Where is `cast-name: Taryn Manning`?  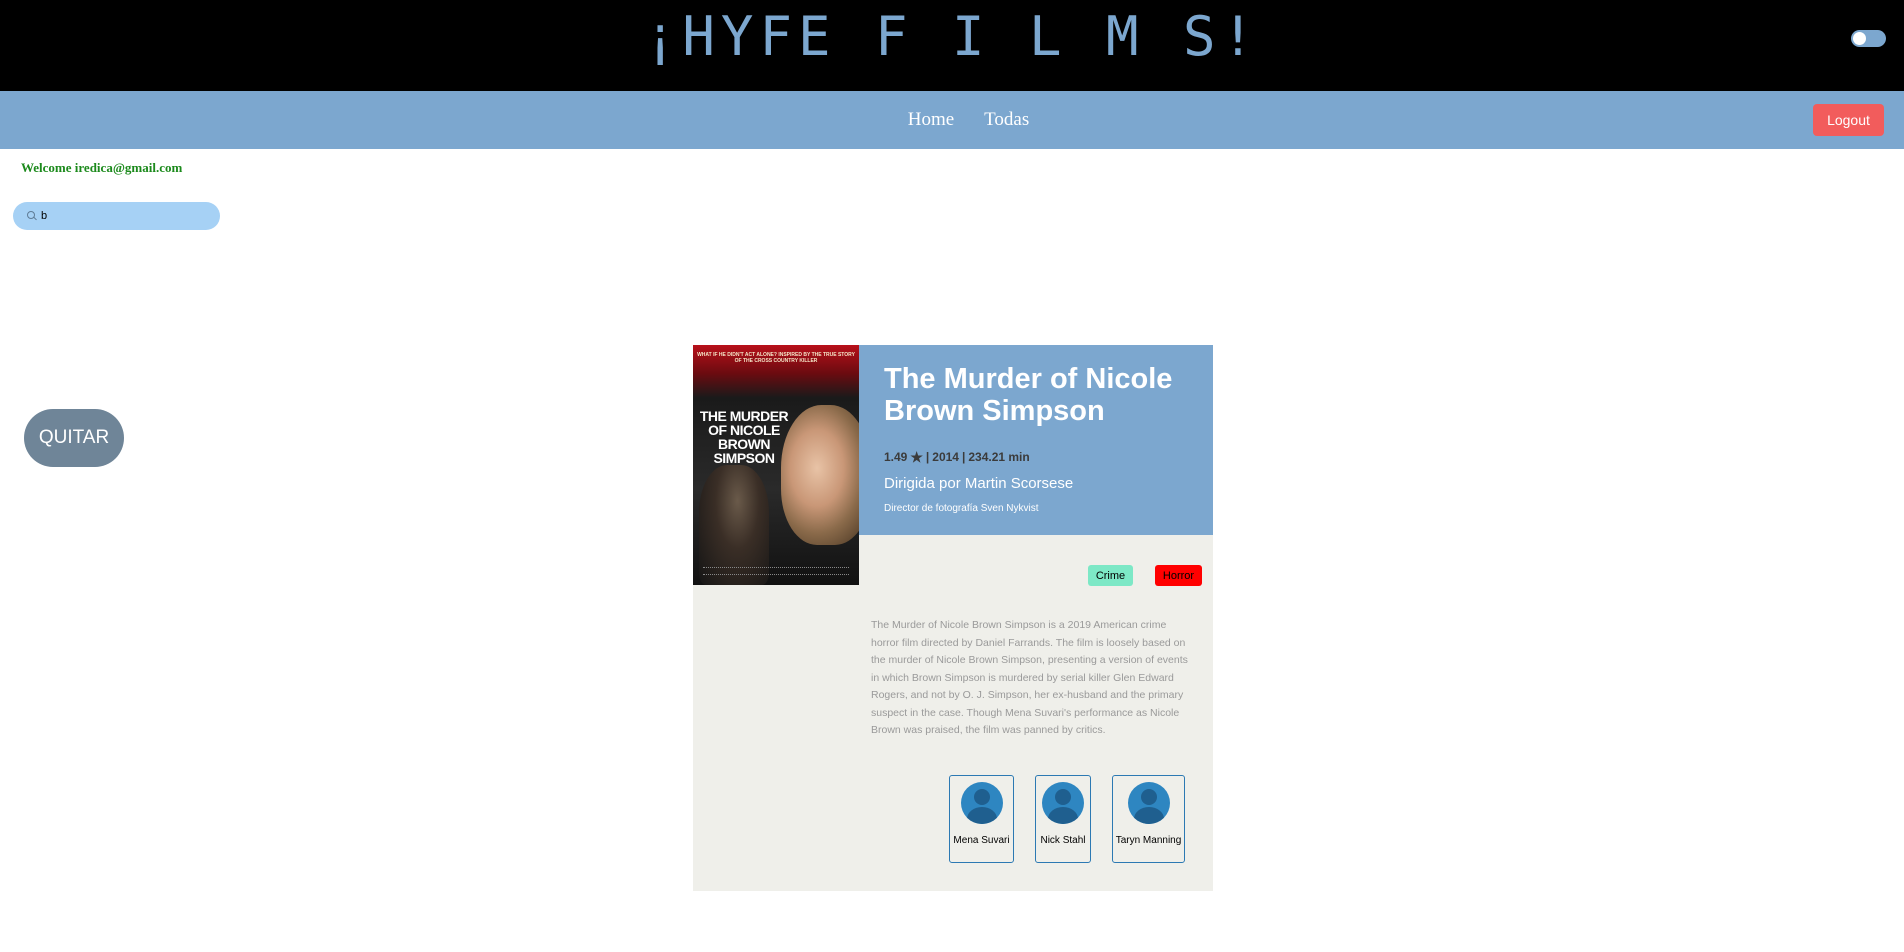 cast-name: Taryn Manning is located at coordinates (1148, 840).